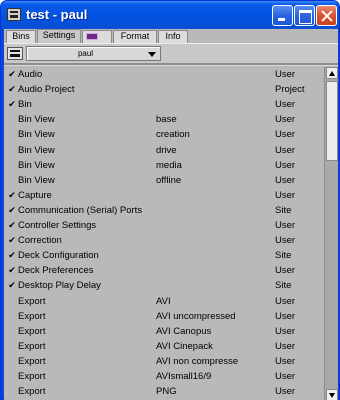  I want to click on setting-subname: media, so click(169, 165).